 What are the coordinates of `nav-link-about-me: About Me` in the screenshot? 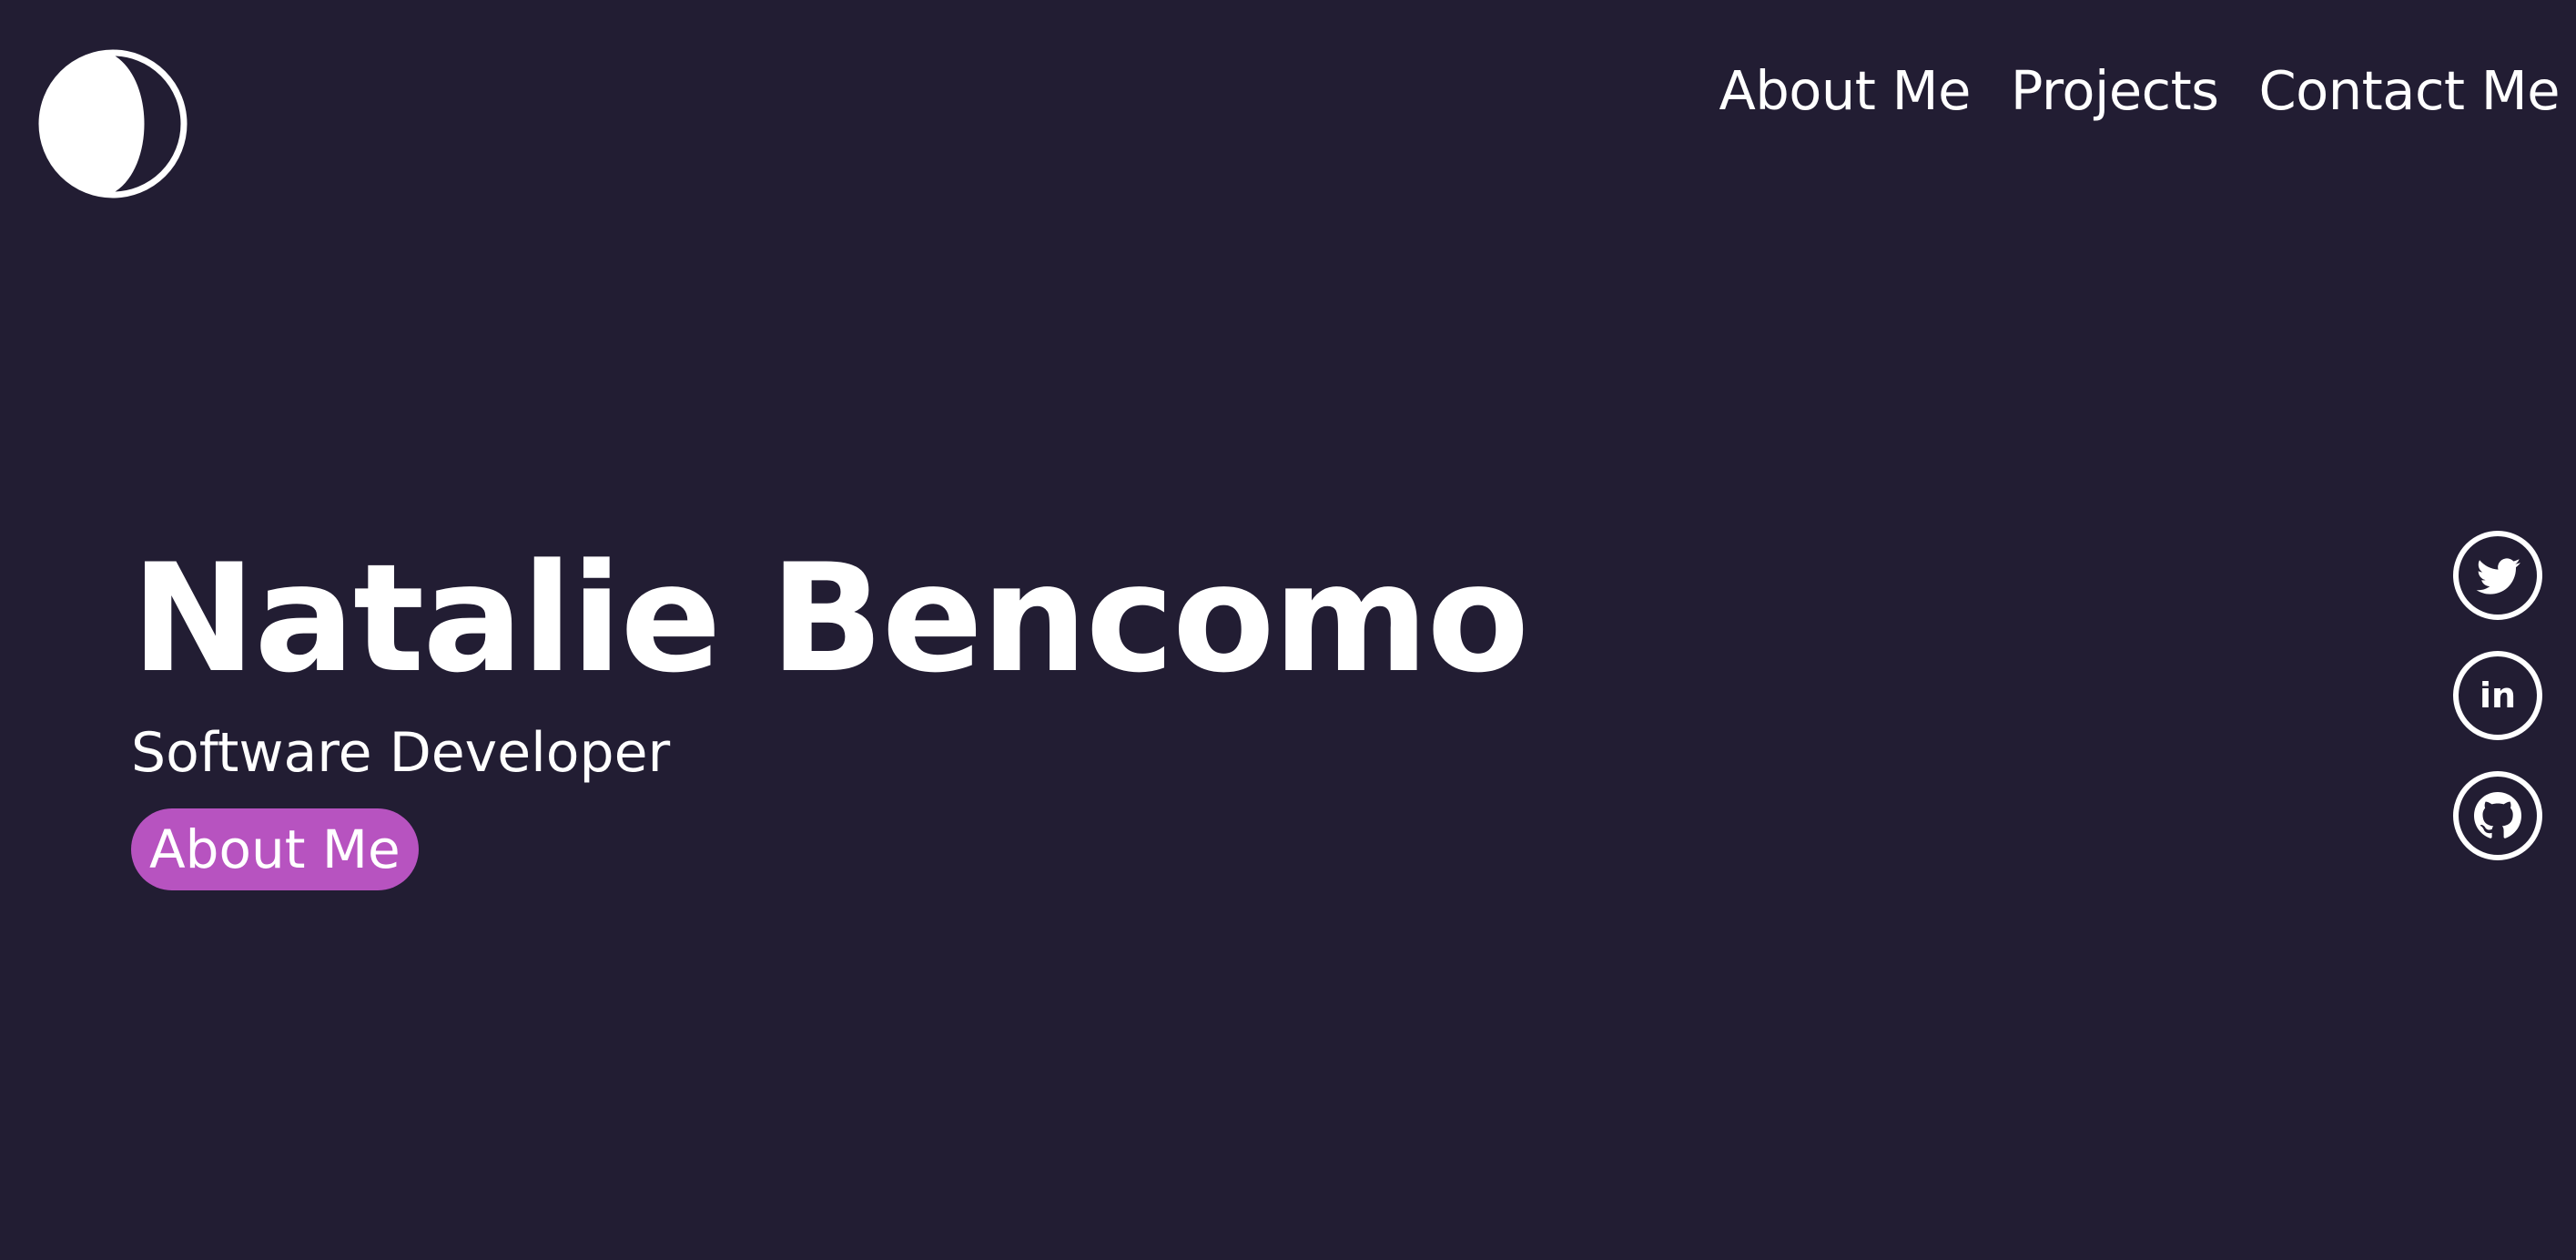 It's located at (1845, 91).